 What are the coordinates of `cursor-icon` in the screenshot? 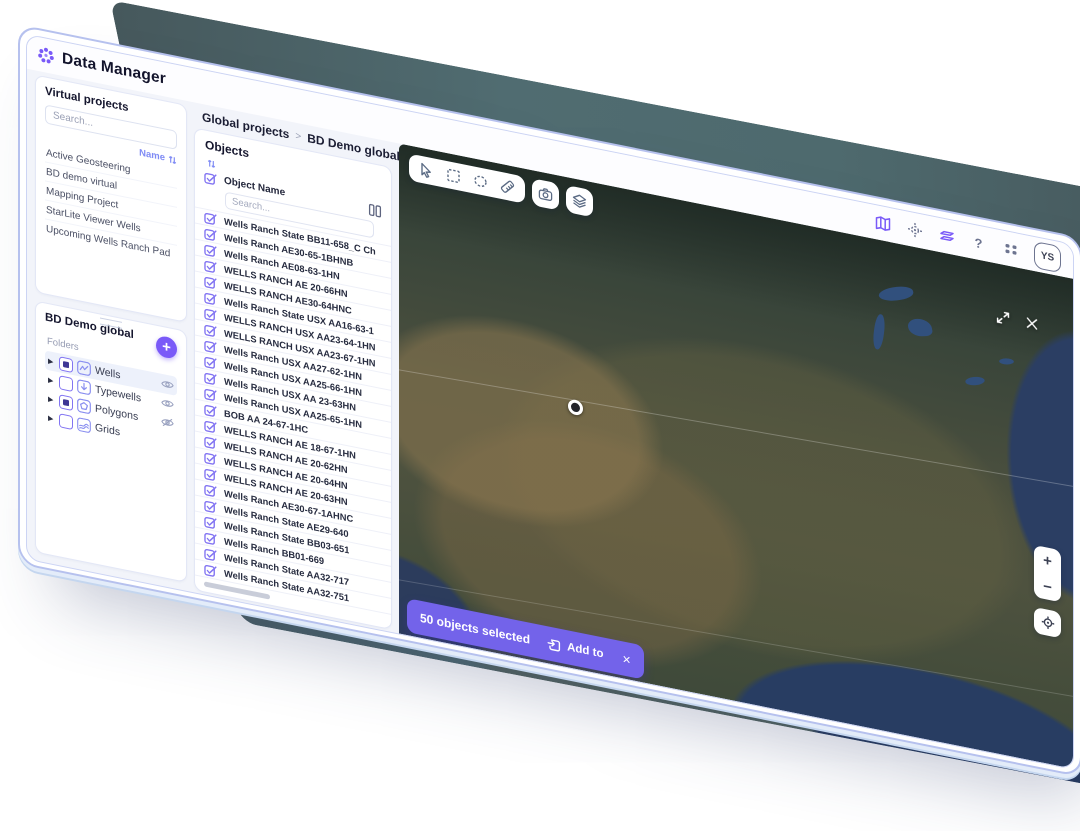 It's located at (426, 170).